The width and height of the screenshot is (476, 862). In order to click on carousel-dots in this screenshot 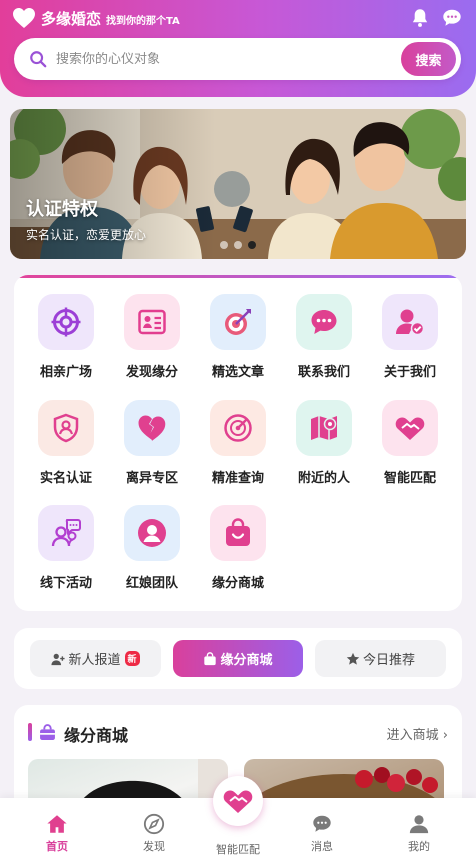, I will do `click(238, 245)`.